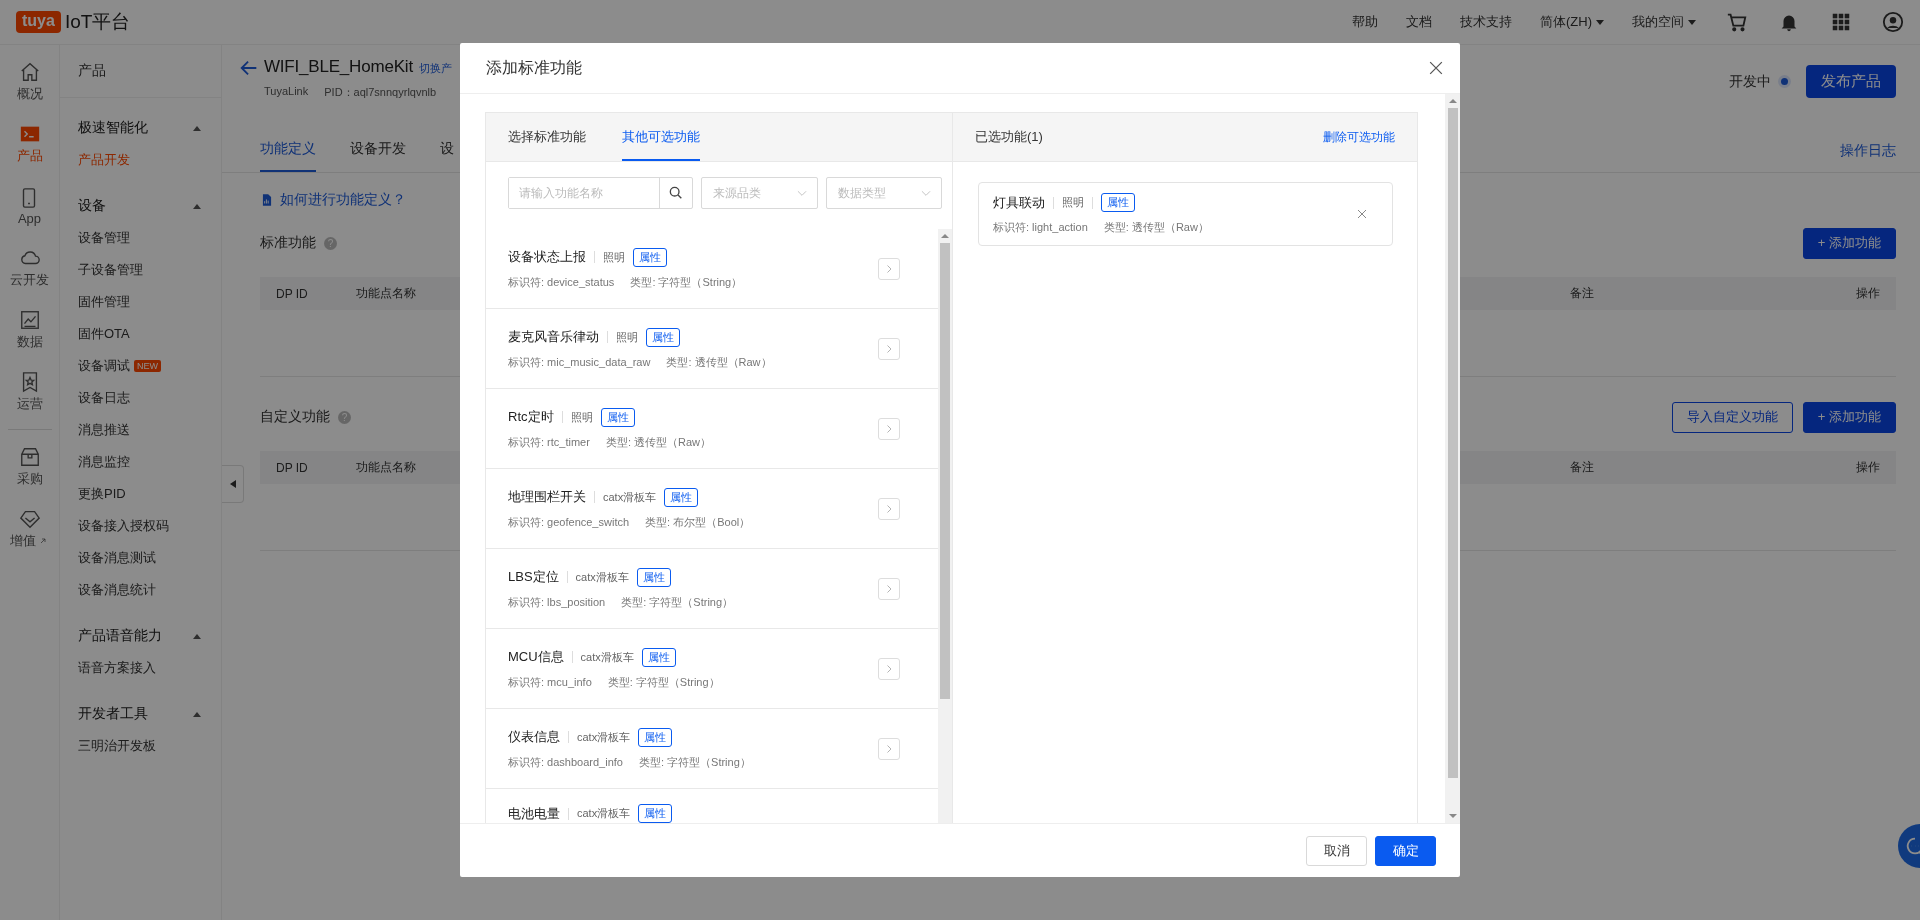 The image size is (1920, 920). Describe the element at coordinates (113, 128) in the screenshot. I see `group-label: 极速智能化` at that location.